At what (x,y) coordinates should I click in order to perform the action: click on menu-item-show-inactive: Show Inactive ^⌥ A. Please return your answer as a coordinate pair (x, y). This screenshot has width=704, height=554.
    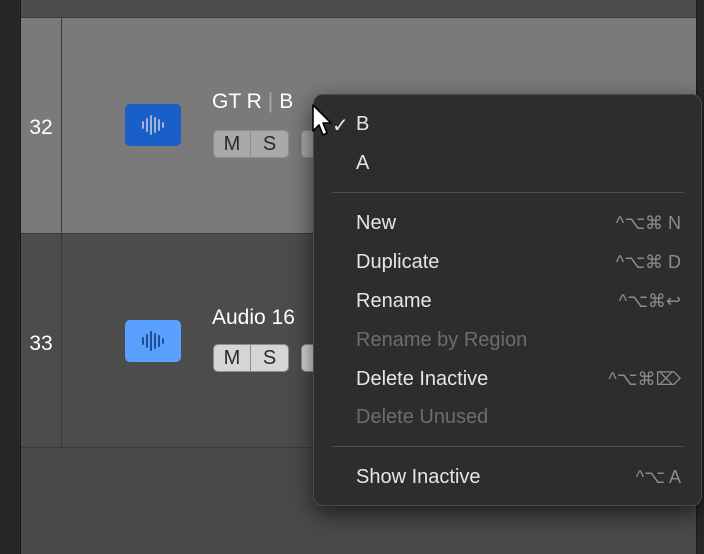
    Looking at the image, I should click on (507, 477).